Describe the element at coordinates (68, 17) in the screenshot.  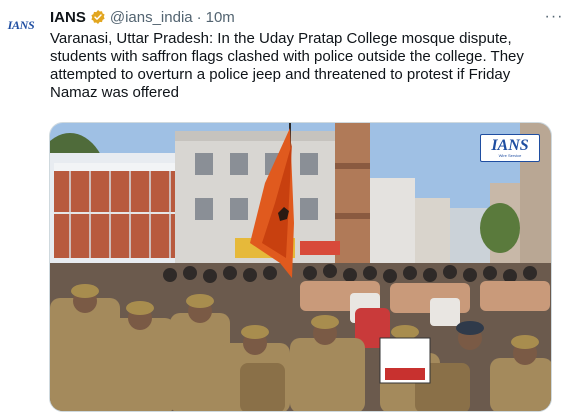
I see `display-name: IANS` at that location.